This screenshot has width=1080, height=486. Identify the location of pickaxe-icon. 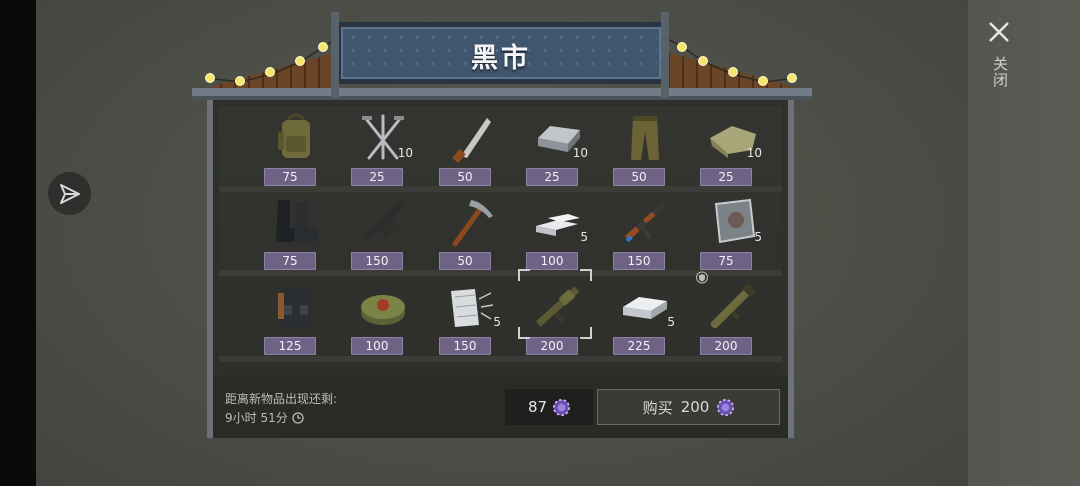
(472, 223).